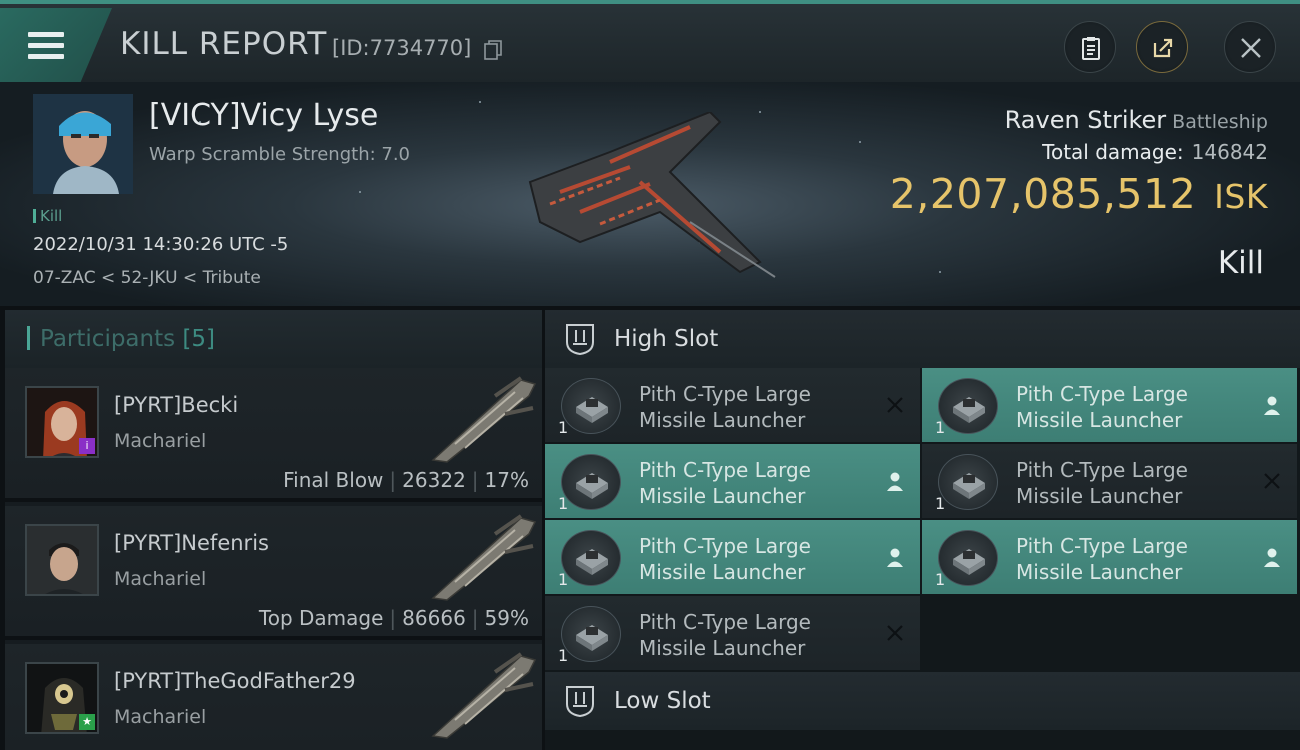 Image resolution: width=1300 pixels, height=750 pixels. Describe the element at coordinates (161, 244) in the screenshot. I see `kill-datetime: 2022/10/31 14:30:26 UTC -5` at that location.